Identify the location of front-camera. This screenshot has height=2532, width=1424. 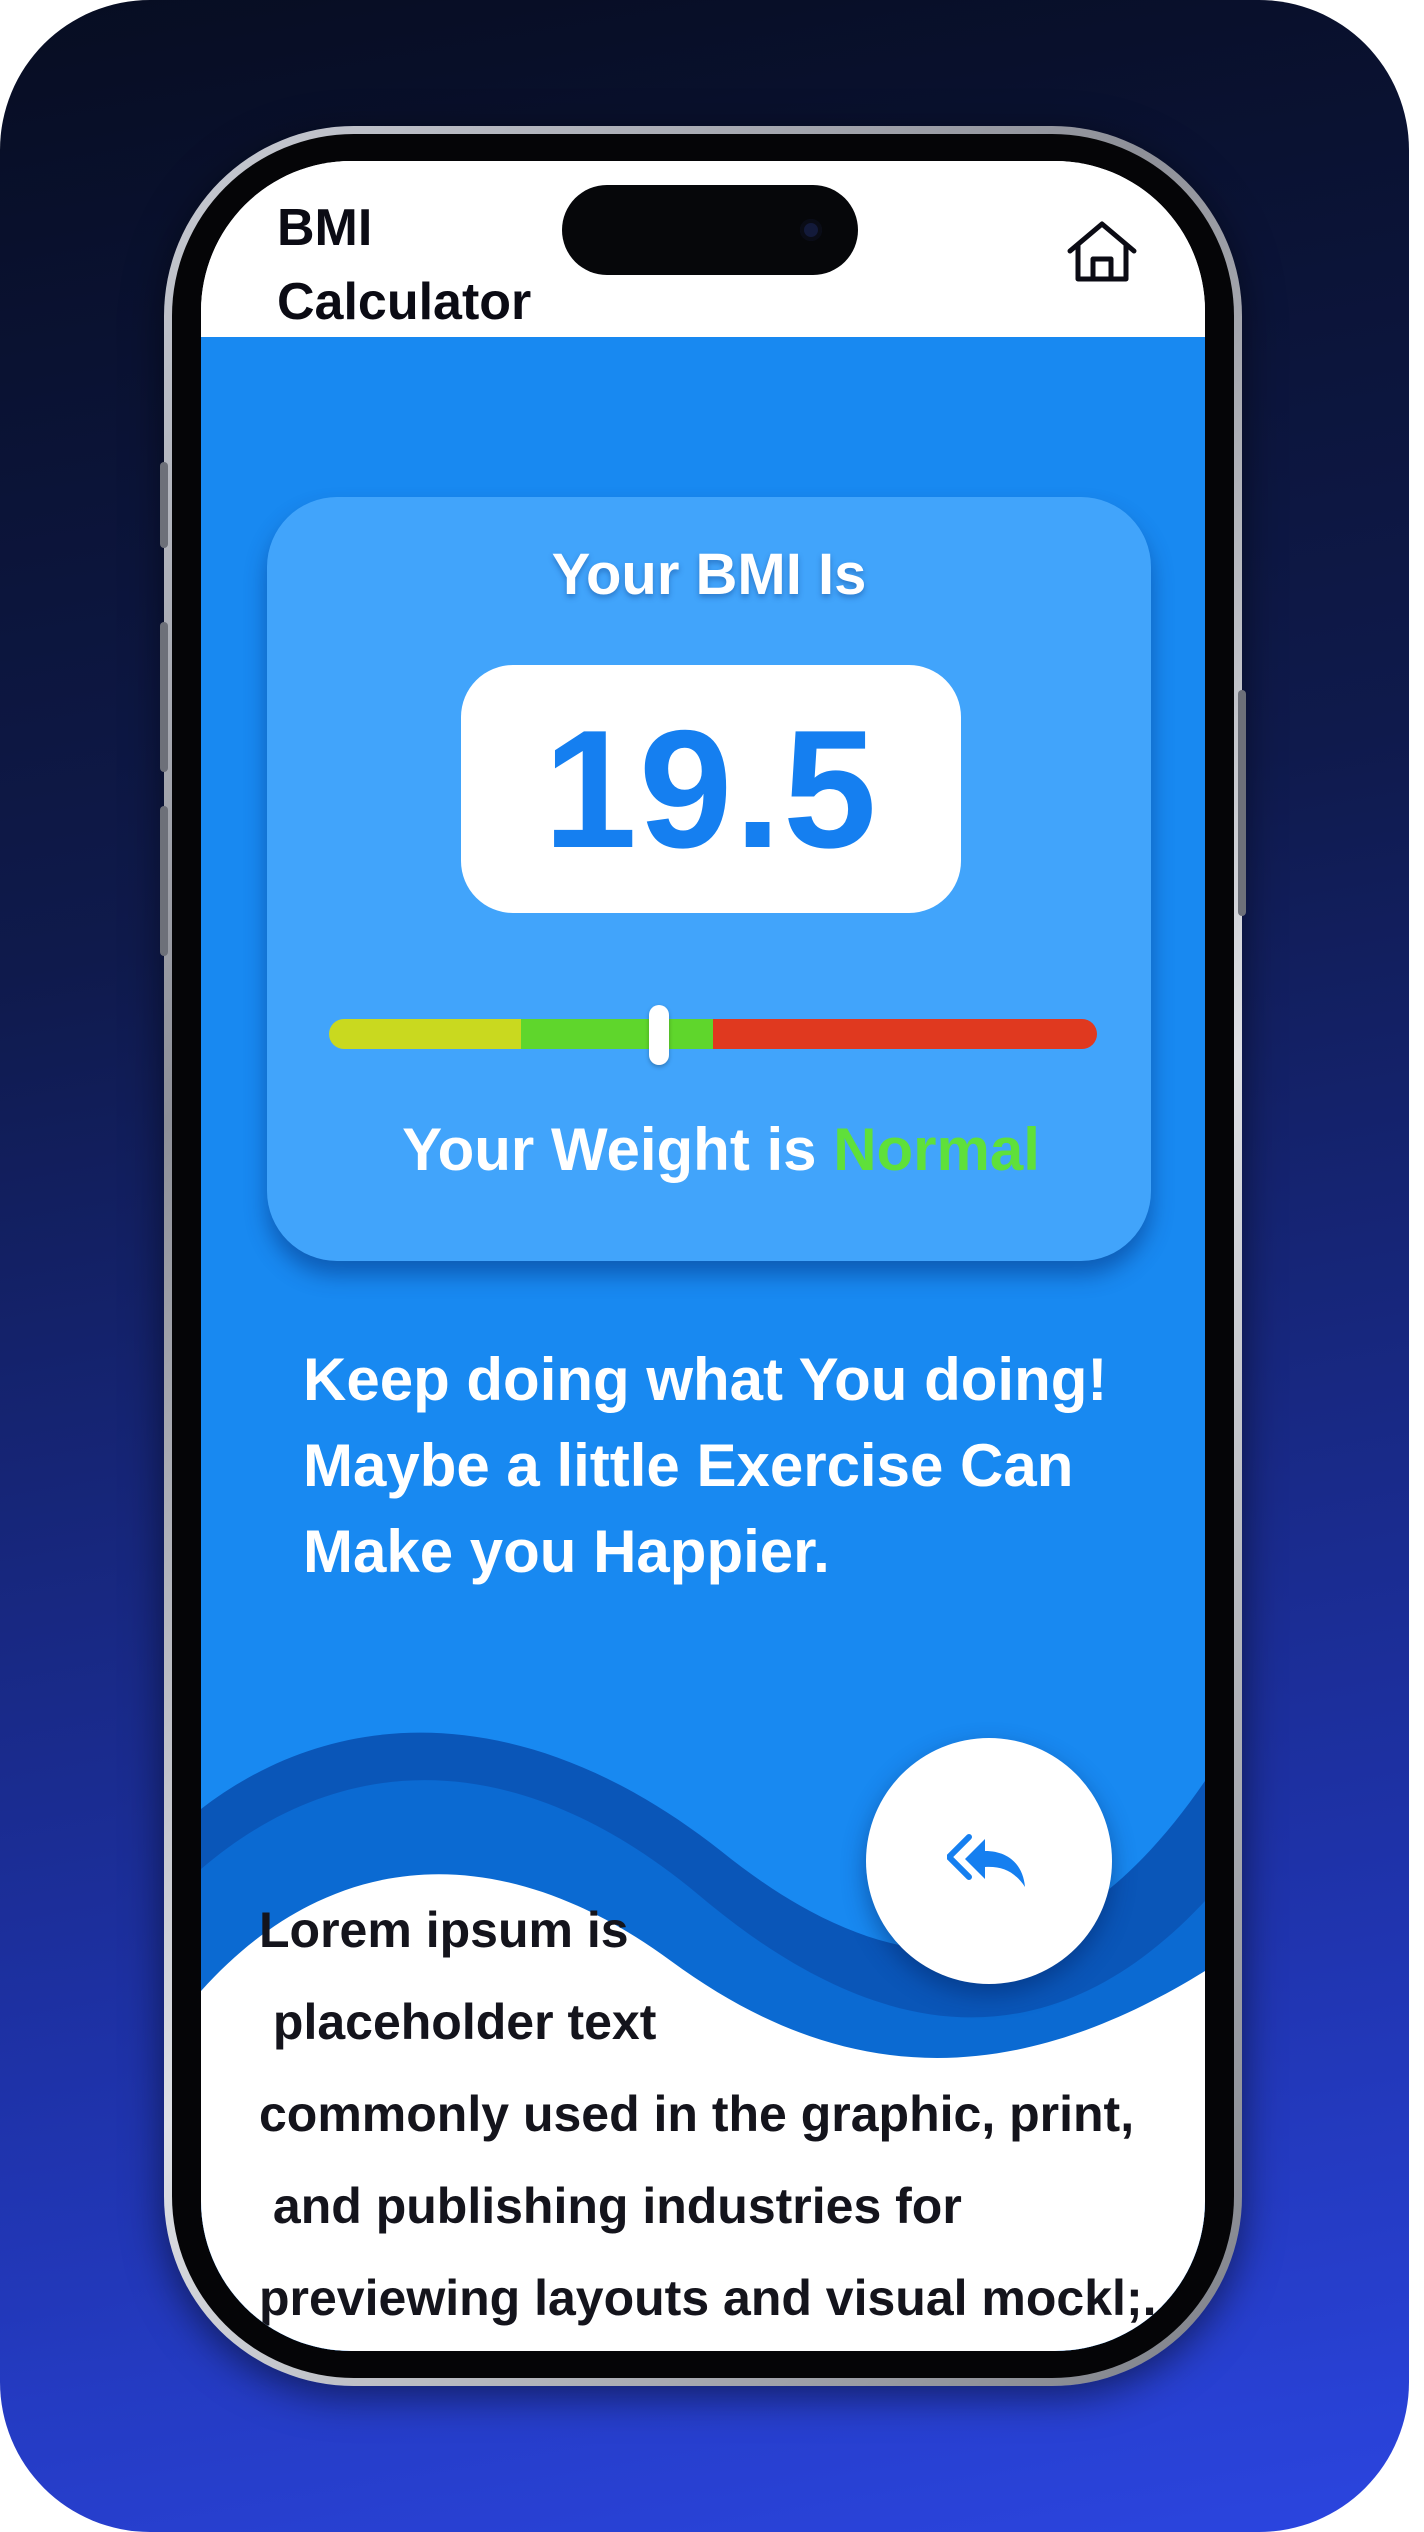
(811, 230).